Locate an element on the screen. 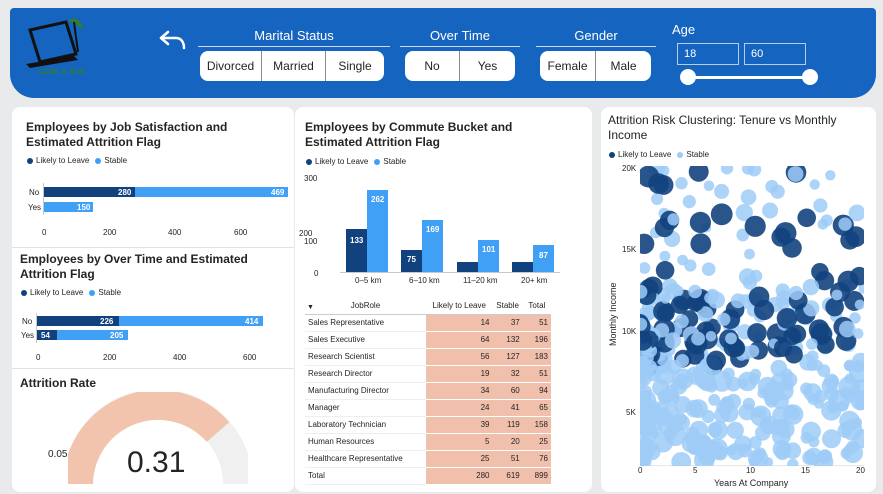 This screenshot has width=883, height=494. value-cell: 132 is located at coordinates (507, 340).